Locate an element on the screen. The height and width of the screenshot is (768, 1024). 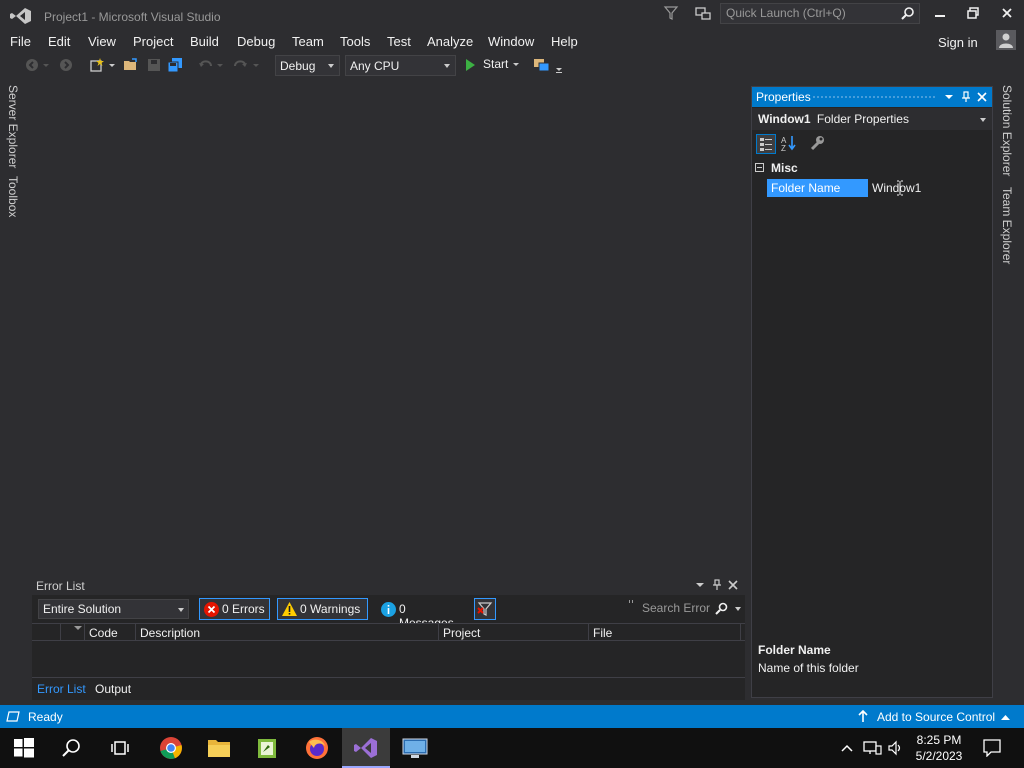
alphabetical-button: A Z is located at coordinates (790, 144).